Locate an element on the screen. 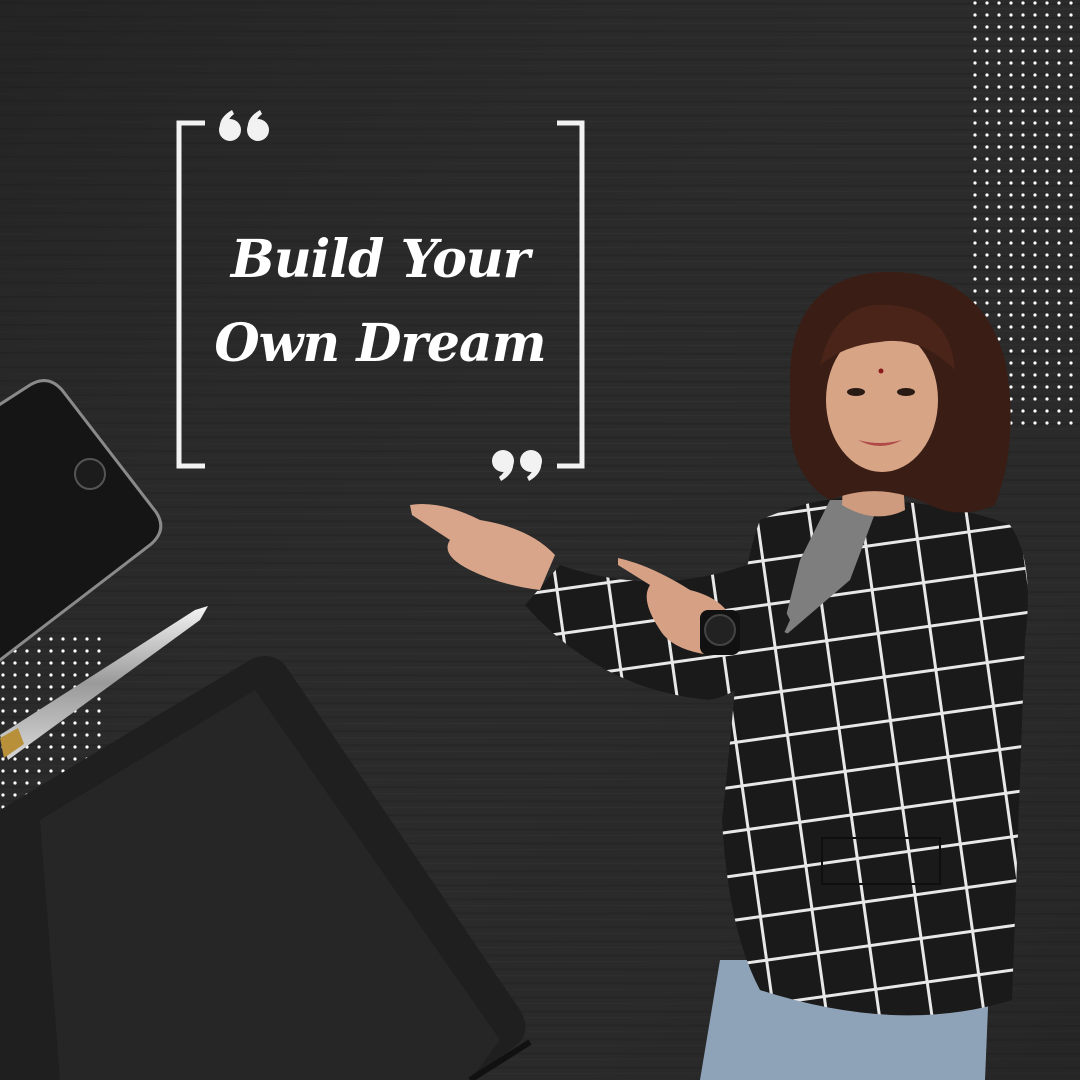 The height and width of the screenshot is (1080, 1080). plaid-blazer is located at coordinates (875, 756).